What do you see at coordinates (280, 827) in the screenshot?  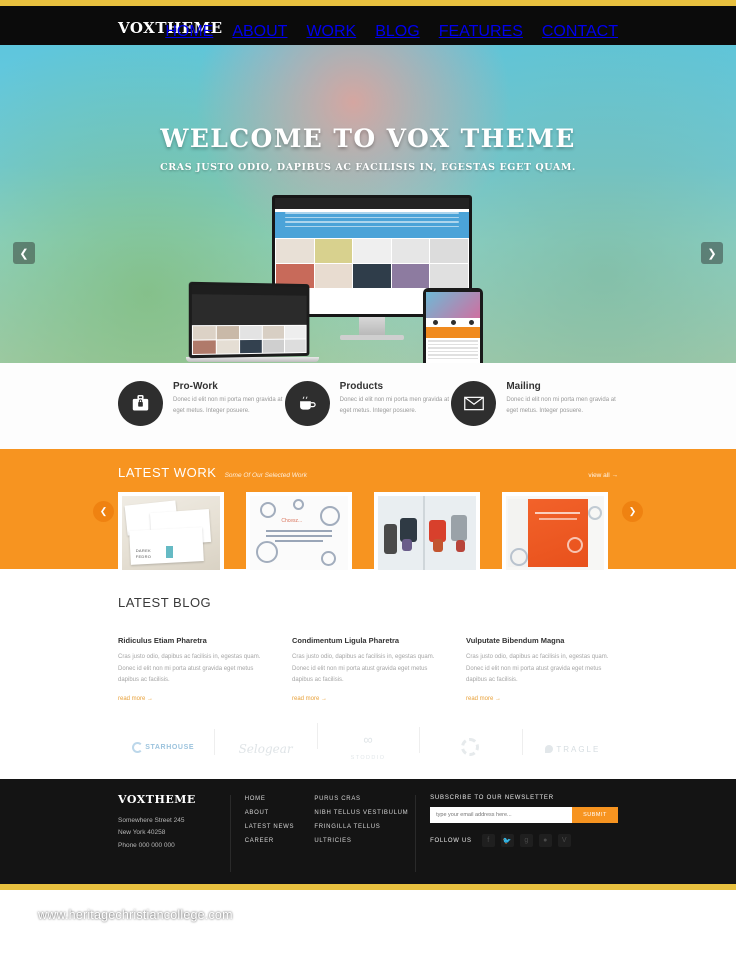 I see `footer-link-latest-news: LATEST NEWS` at bounding box center [280, 827].